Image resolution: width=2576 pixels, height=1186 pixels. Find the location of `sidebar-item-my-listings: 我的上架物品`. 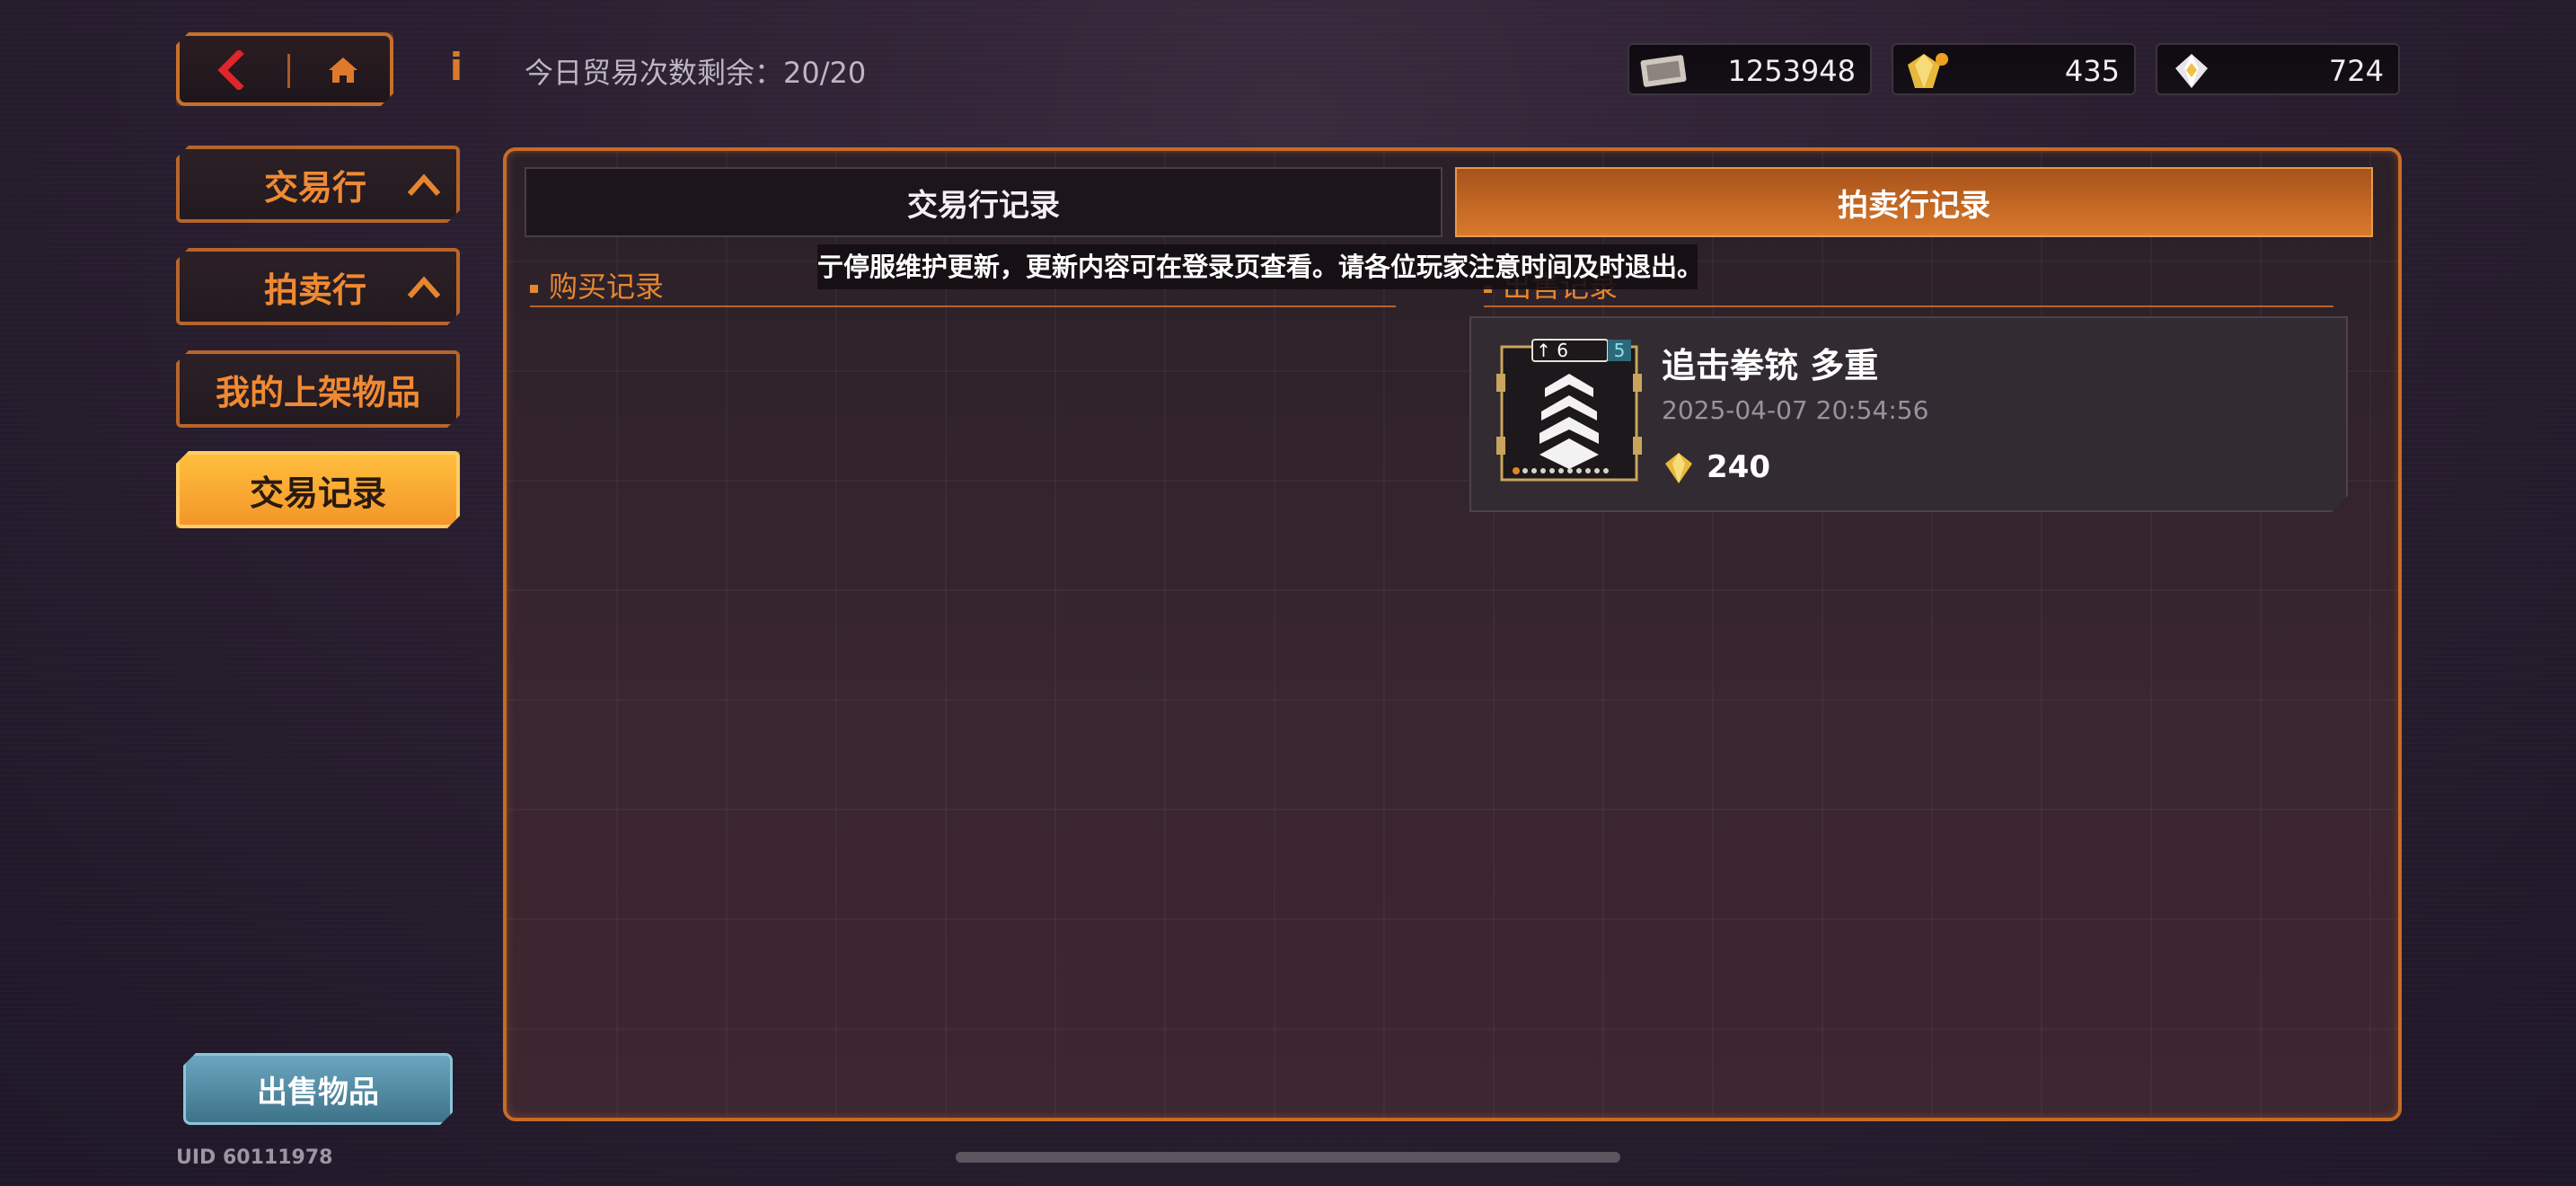

sidebar-item-my-listings: 我的上架物品 is located at coordinates (318, 389).